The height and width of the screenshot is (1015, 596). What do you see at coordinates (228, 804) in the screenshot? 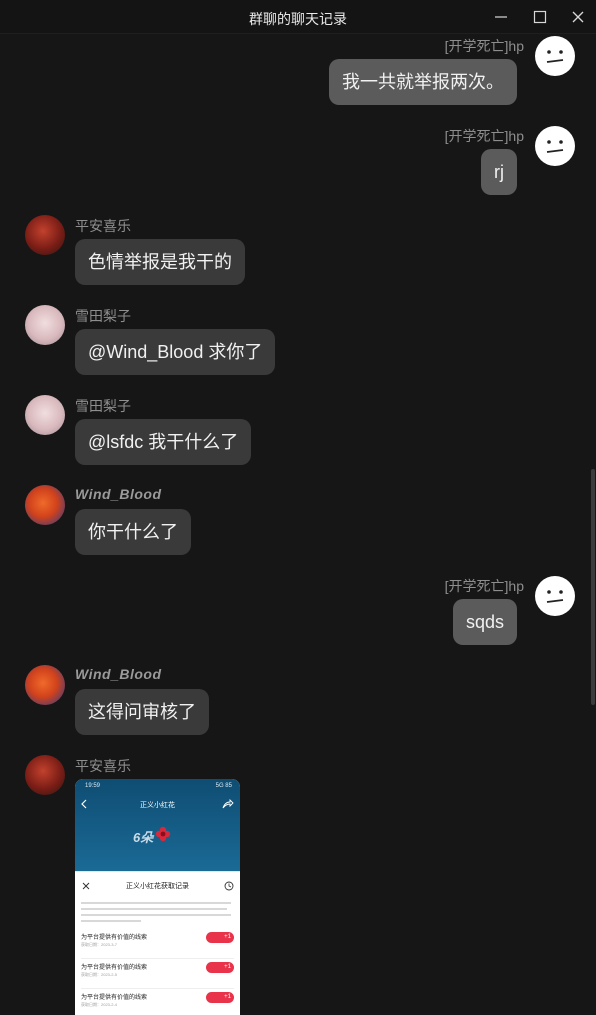
I see `share-icon` at bounding box center [228, 804].